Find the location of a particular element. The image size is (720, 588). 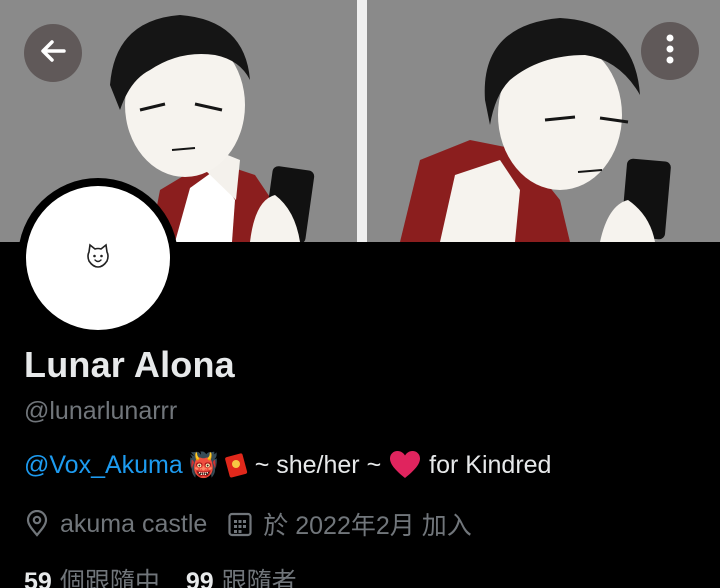

red-envelope-emoji-icon is located at coordinates (236, 465).